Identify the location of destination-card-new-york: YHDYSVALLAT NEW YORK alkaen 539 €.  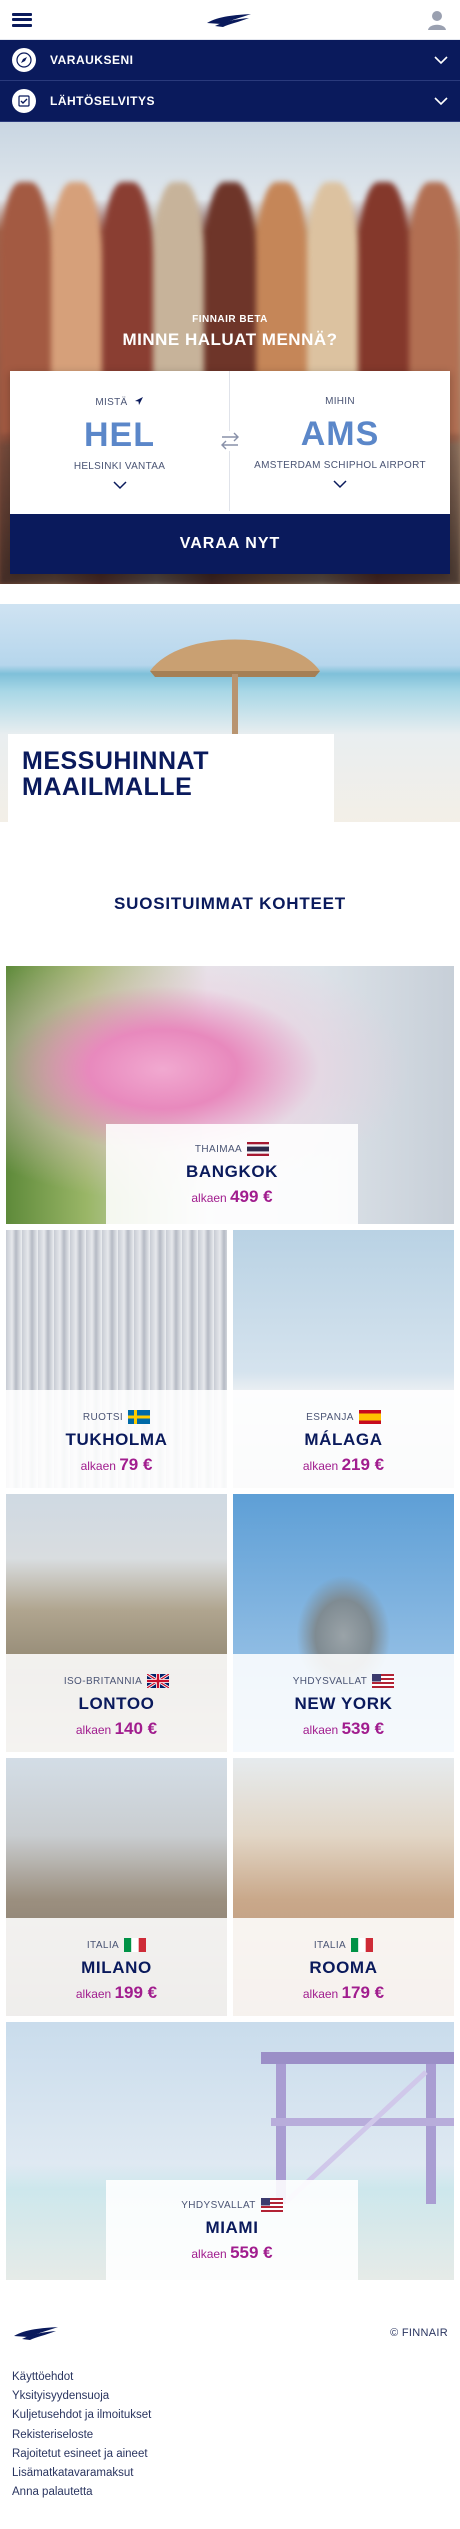
(343, 1623).